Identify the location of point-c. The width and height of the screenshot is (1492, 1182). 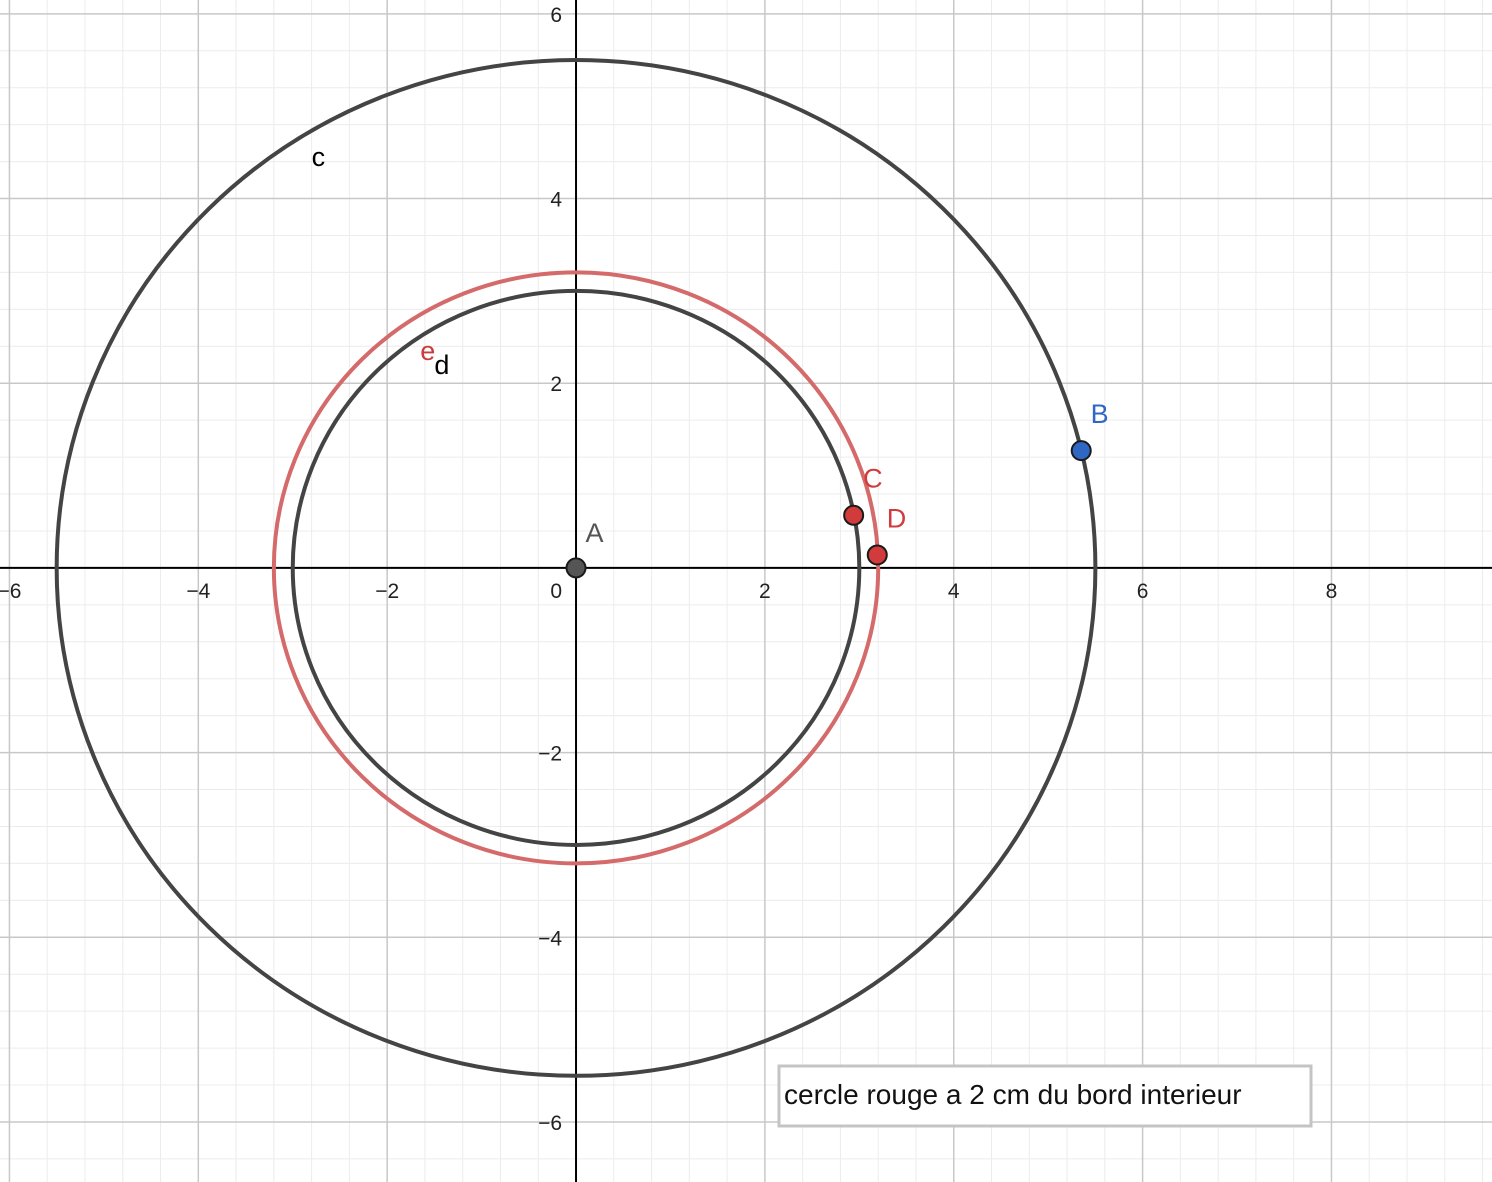
(854, 515).